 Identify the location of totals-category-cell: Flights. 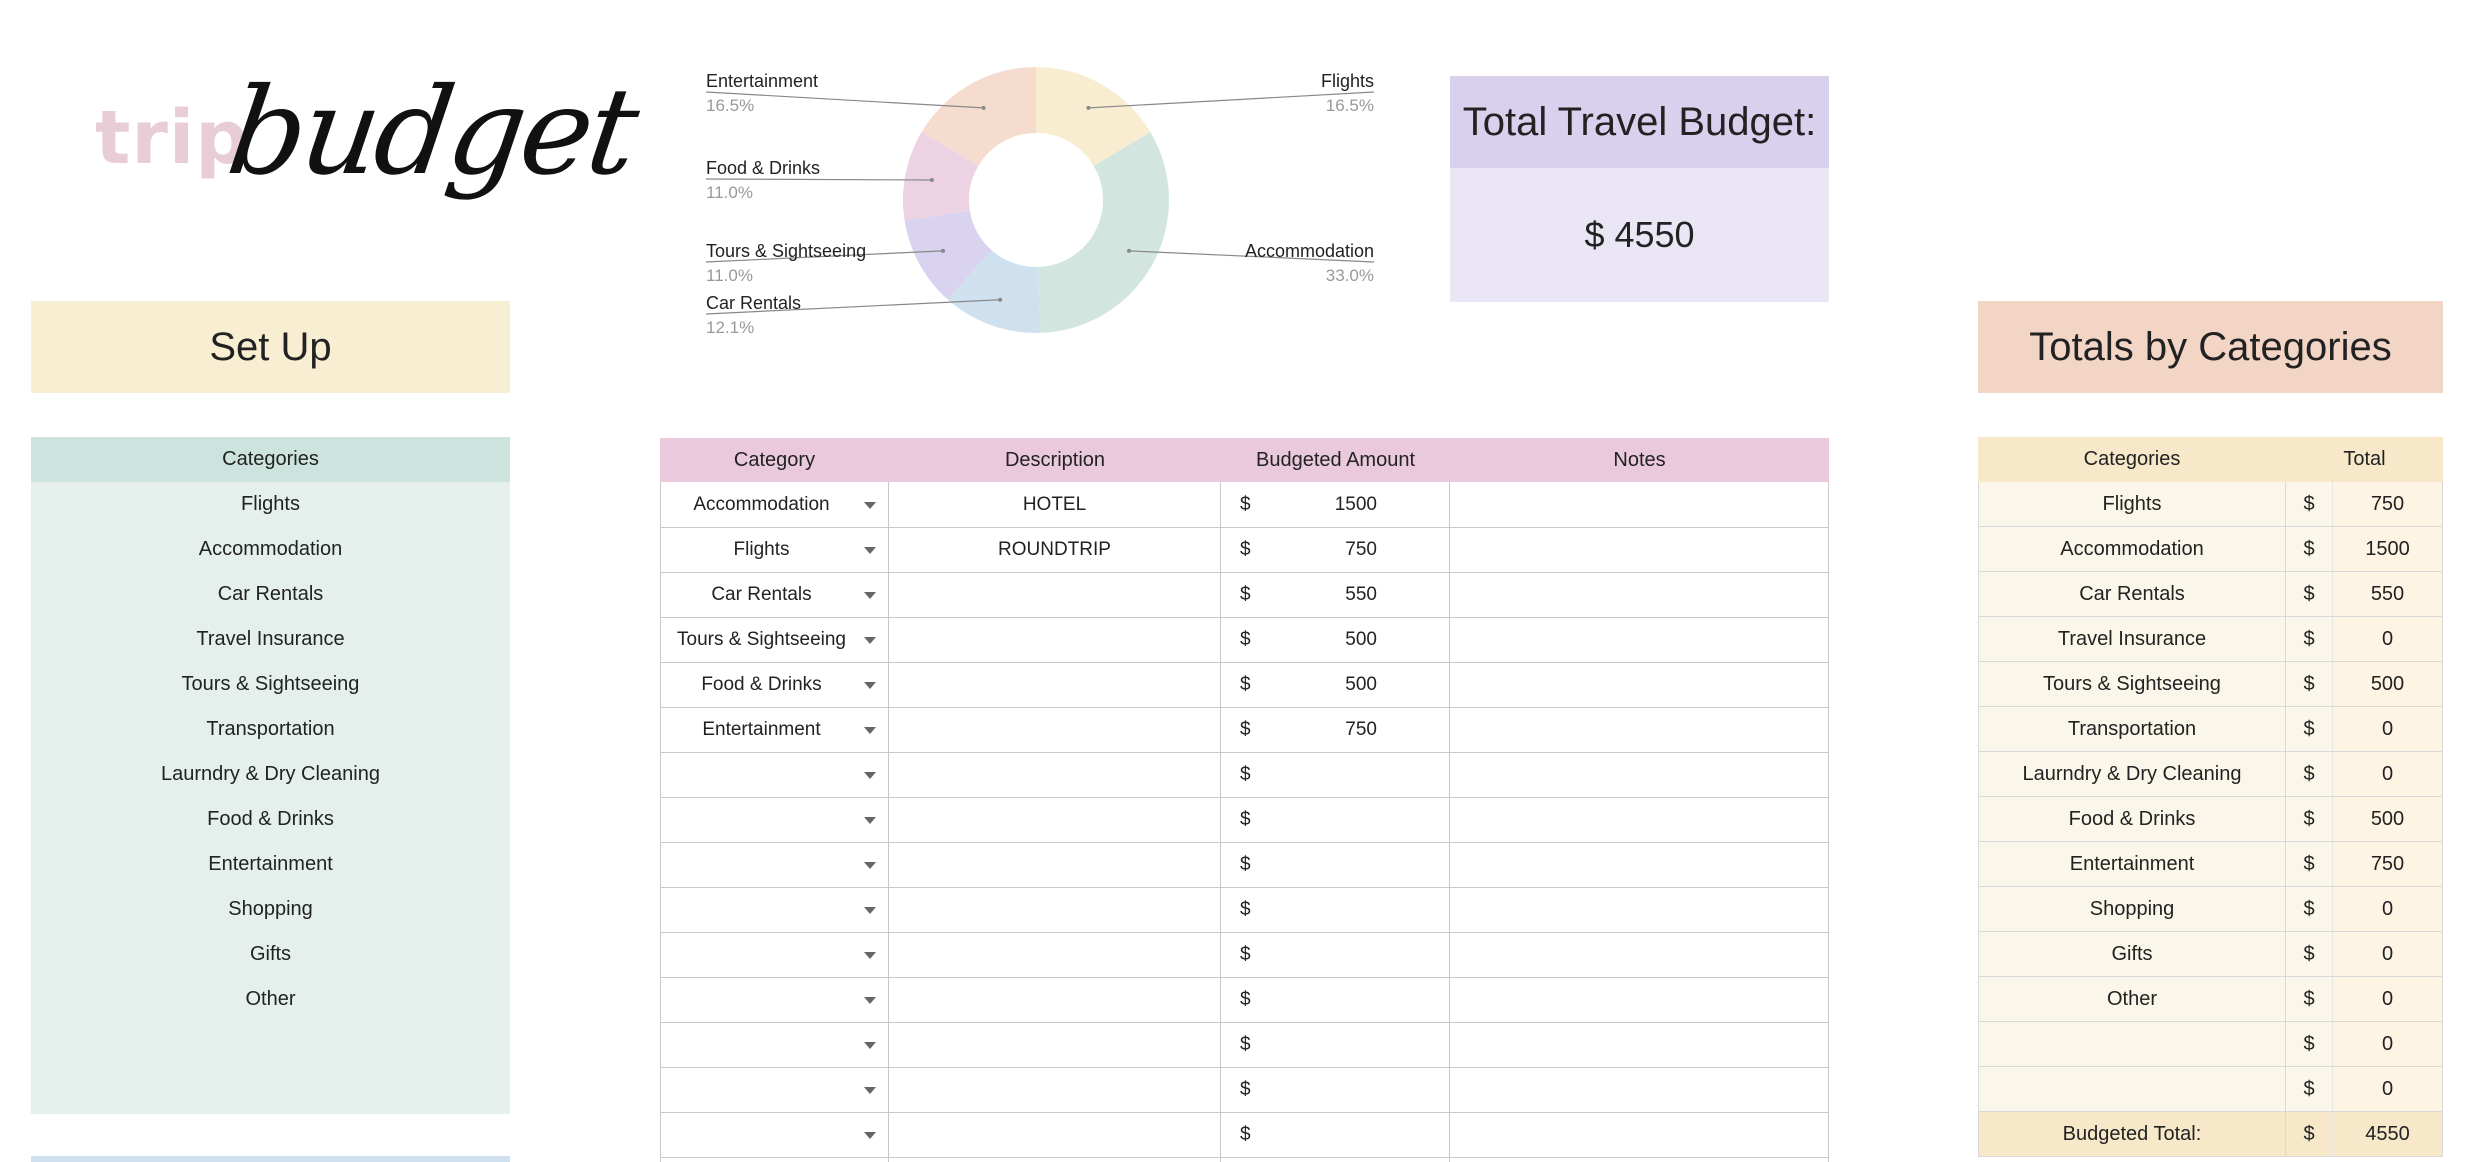
(2132, 504).